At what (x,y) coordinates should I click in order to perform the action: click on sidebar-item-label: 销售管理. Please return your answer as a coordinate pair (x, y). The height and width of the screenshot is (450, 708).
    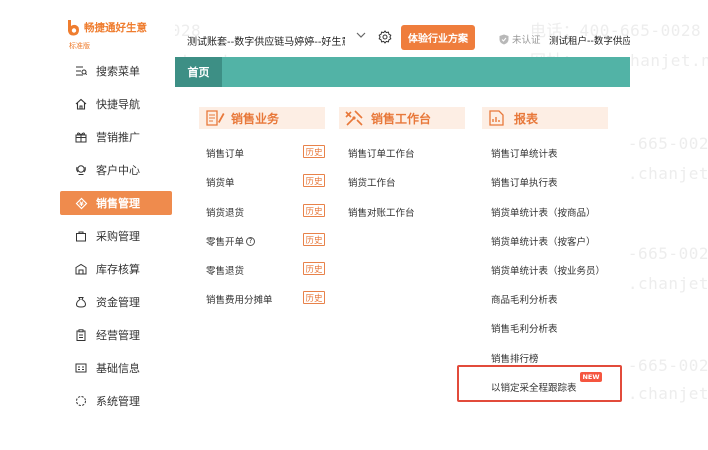
    Looking at the image, I should click on (118, 203).